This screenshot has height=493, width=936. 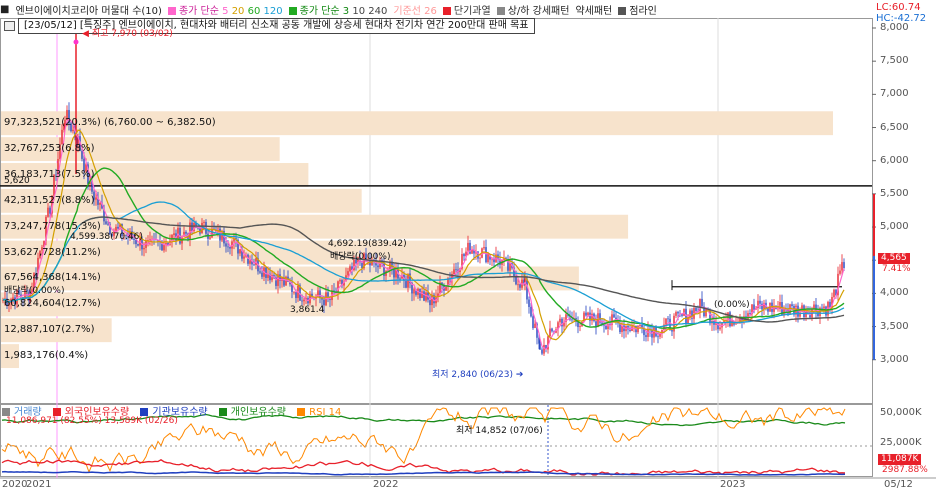 What do you see at coordinates (894, 94) in the screenshot?
I see `price-axis-label: 7,000` at bounding box center [894, 94].